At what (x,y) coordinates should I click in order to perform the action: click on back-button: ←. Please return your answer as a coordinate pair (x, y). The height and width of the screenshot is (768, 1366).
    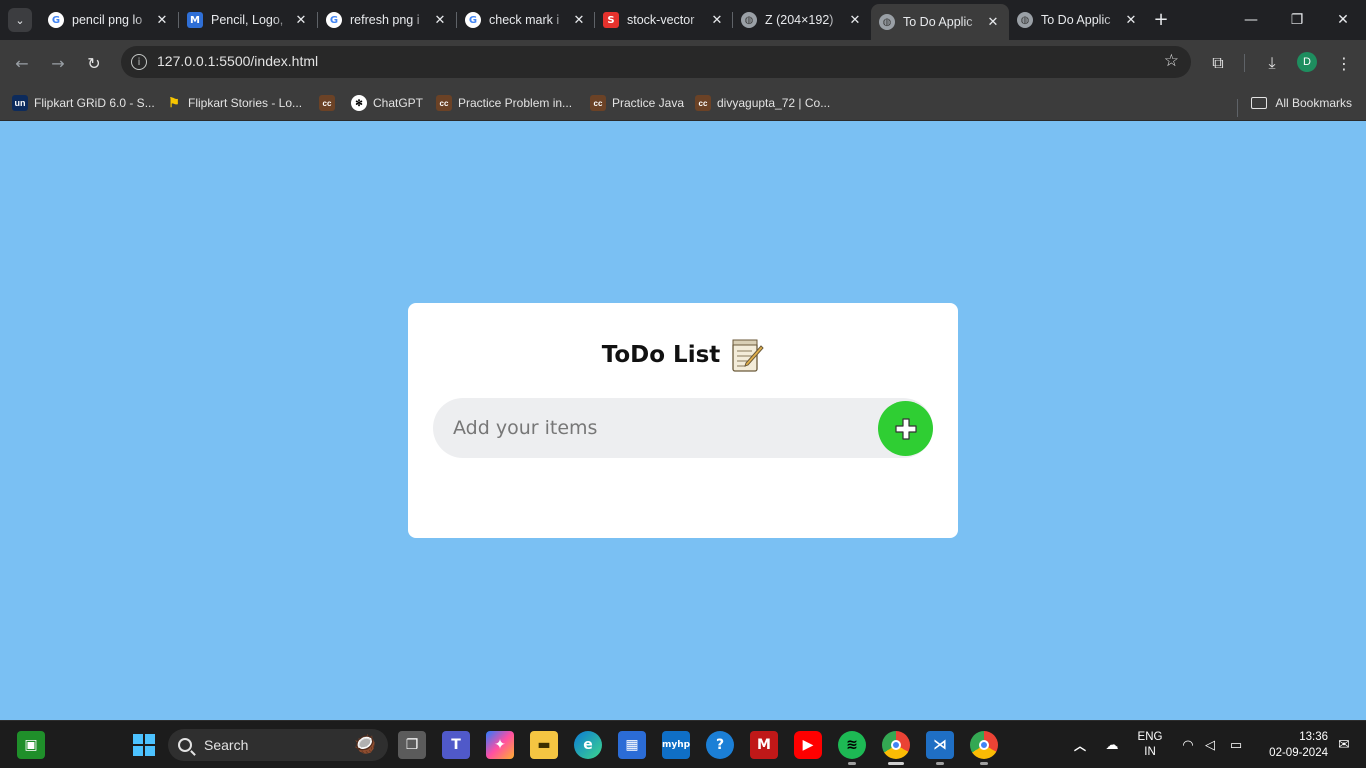
    Looking at the image, I should click on (22, 63).